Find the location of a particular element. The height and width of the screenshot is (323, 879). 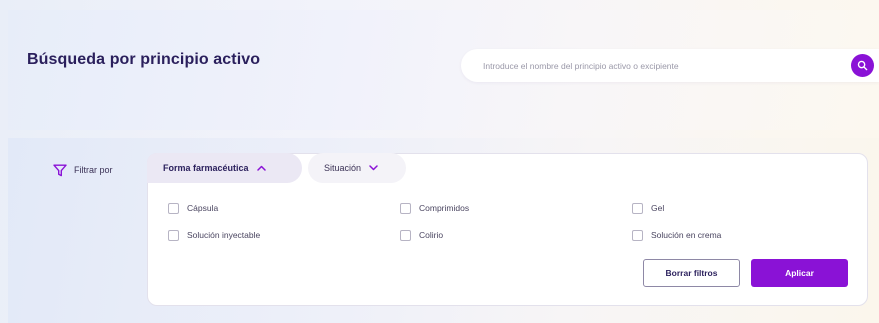

tab-forma-farmaceutica: Forma farmacéutica is located at coordinates (224, 168).